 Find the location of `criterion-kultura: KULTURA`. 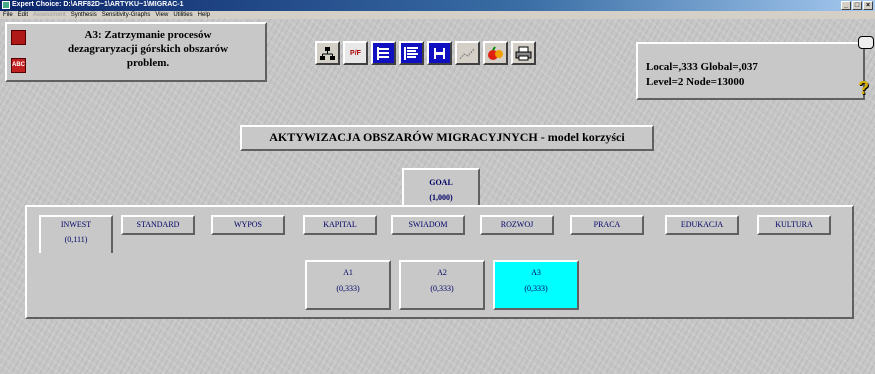

criterion-kultura: KULTURA is located at coordinates (794, 225).